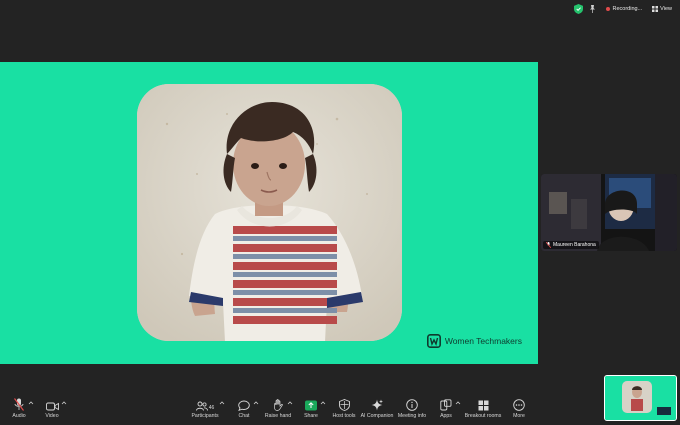 The width and height of the screenshot is (680, 425). Describe the element at coordinates (548, 245) in the screenshot. I see `muted-mic-icon` at that location.